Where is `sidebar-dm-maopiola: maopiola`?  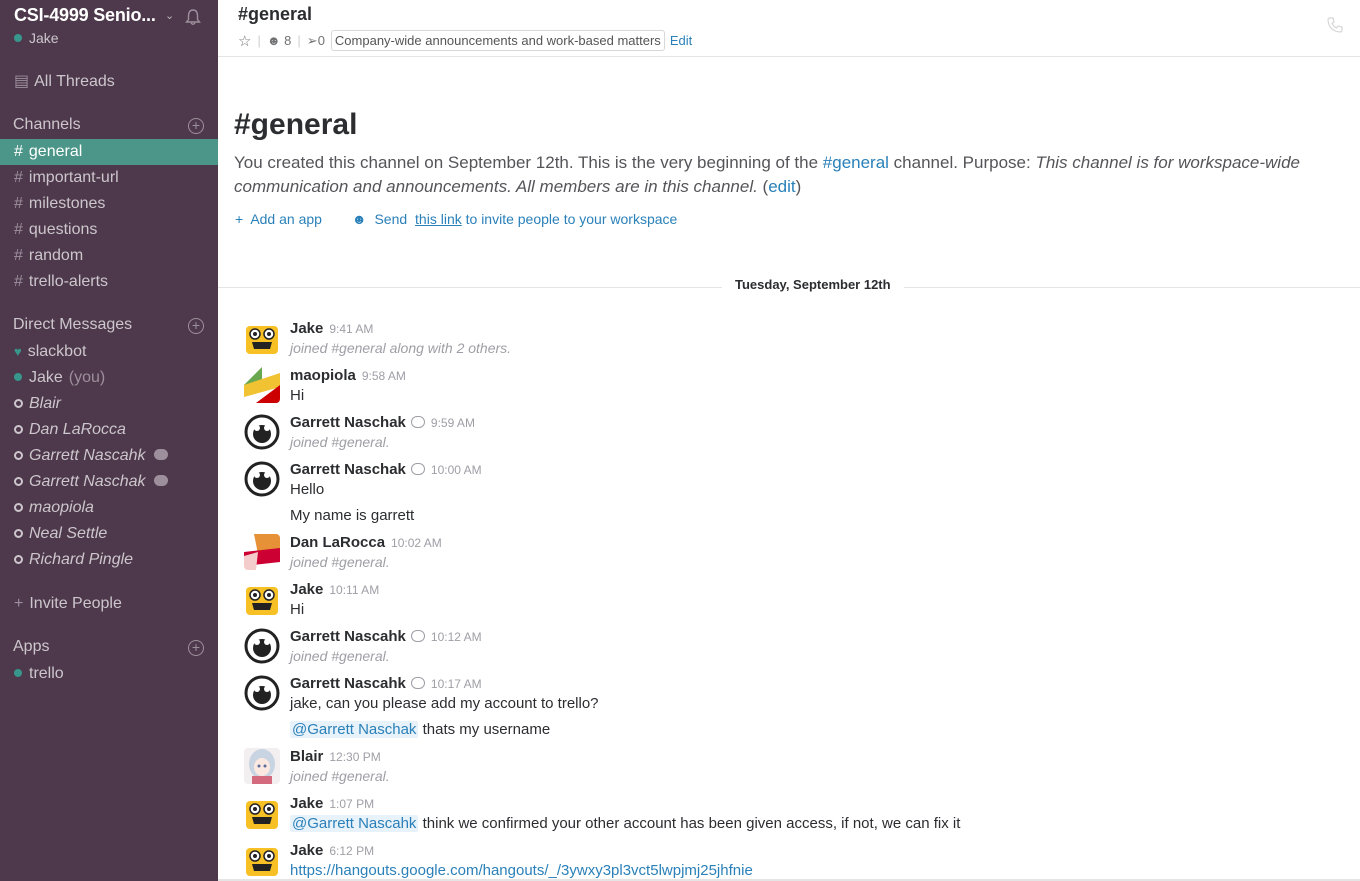 sidebar-dm-maopiola: maopiola is located at coordinates (109, 508).